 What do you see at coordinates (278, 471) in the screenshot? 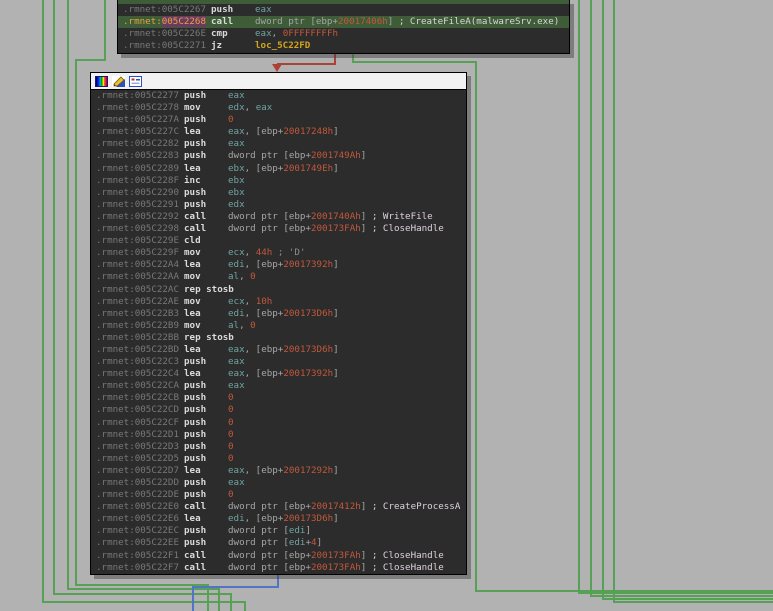
I see `asm-line: .rmnet:005C22D7 lea eax, [ebp+20017292h]` at bounding box center [278, 471].